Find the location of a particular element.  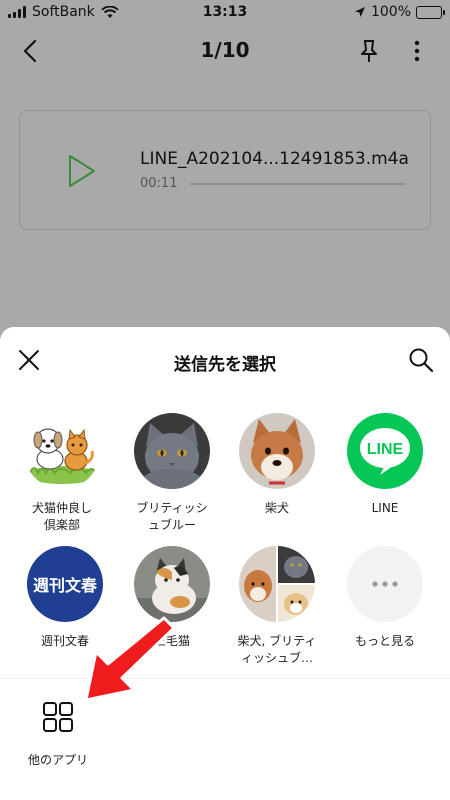

contact-item: 犬猫仲良し 倶楽部 is located at coordinates (62, 473).